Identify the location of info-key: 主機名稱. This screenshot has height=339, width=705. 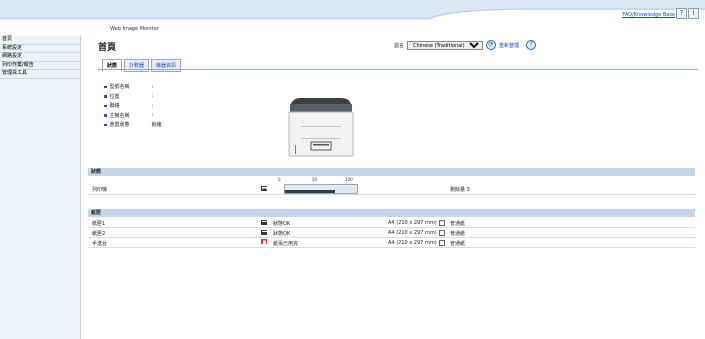
(119, 115).